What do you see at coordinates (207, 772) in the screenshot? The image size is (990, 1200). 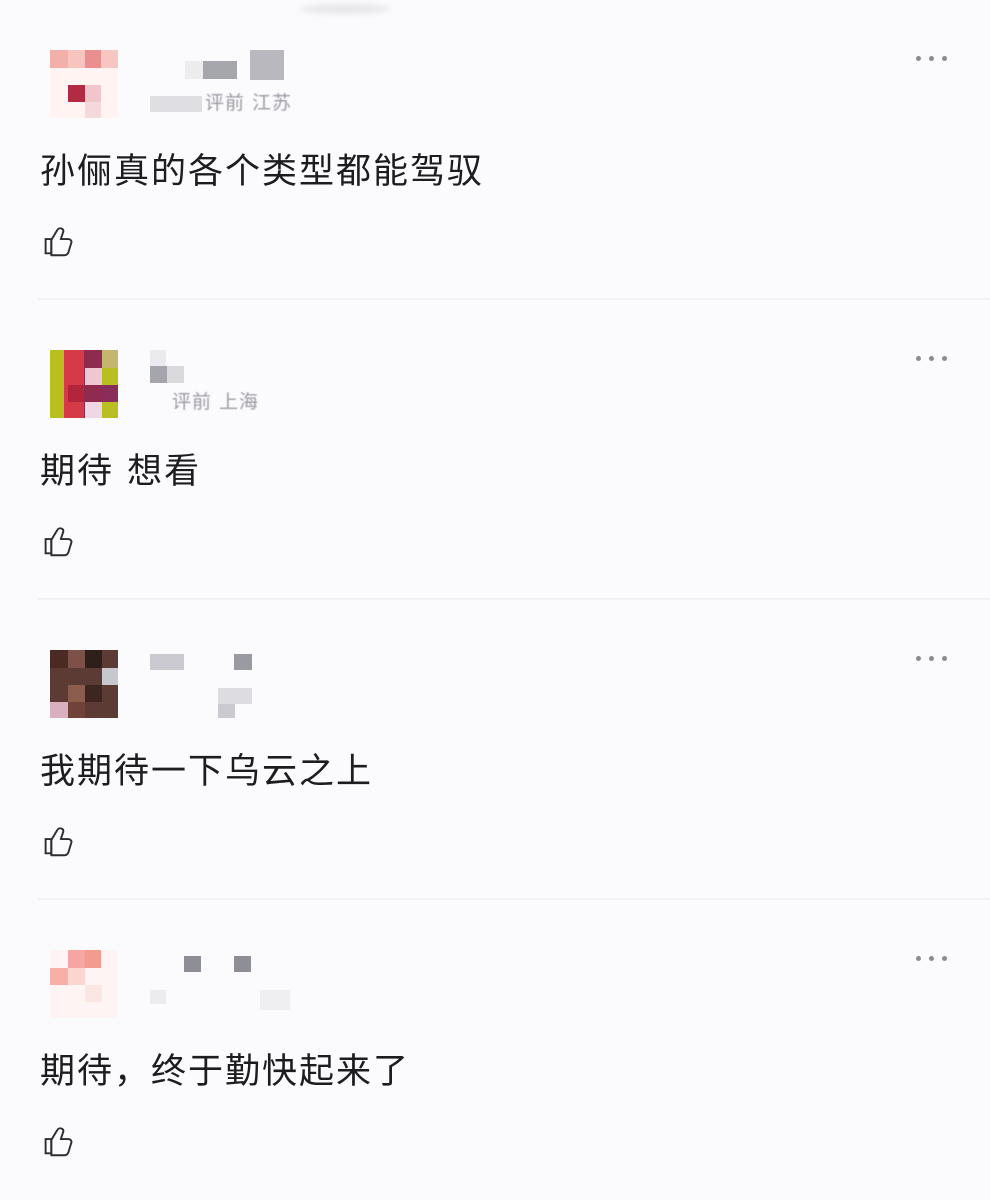 I see `comment-text: 我期待一下乌云之上` at bounding box center [207, 772].